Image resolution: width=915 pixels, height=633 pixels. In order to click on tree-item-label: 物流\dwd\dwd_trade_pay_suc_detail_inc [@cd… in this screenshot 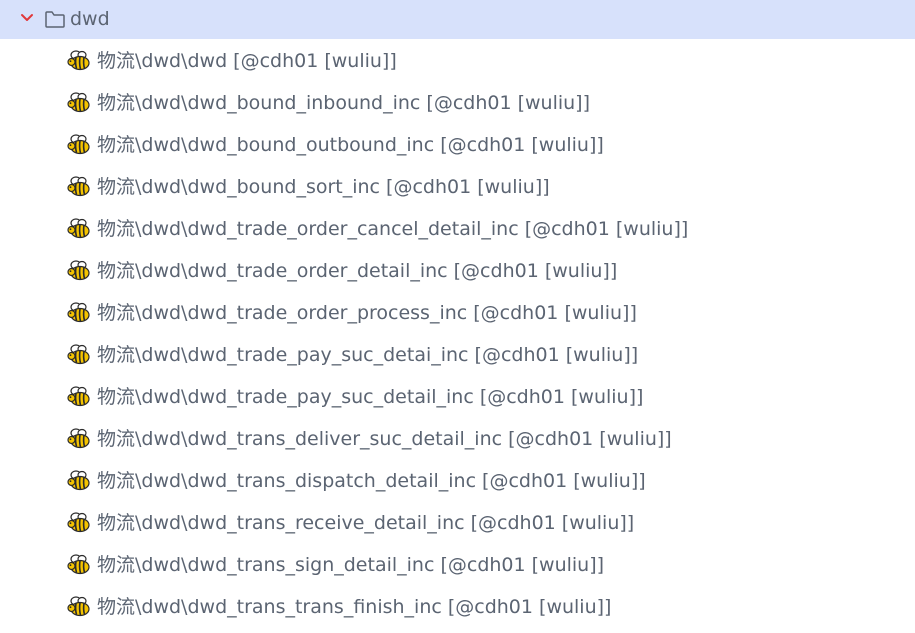, I will do `click(370, 397)`.